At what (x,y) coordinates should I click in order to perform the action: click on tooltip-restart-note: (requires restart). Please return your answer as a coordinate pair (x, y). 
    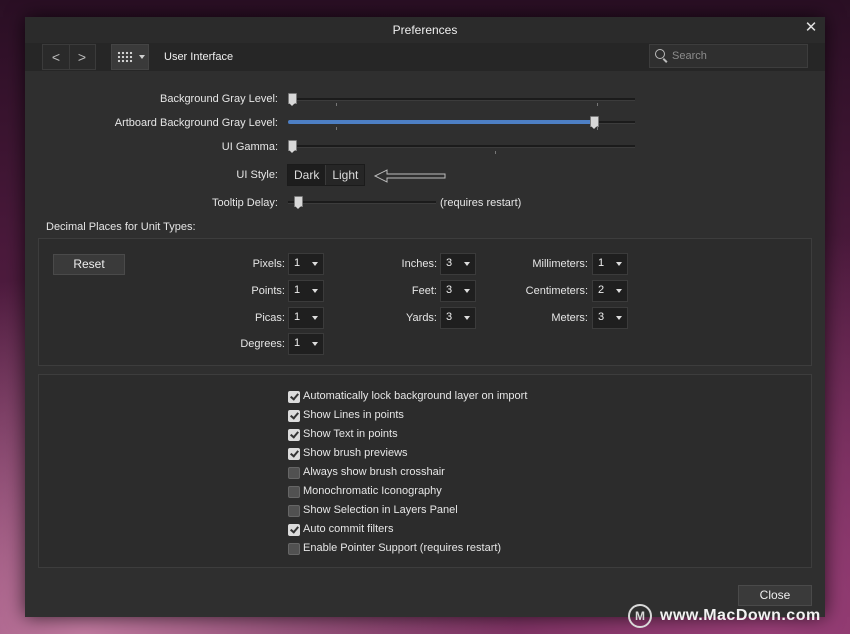
    Looking at the image, I should click on (481, 203).